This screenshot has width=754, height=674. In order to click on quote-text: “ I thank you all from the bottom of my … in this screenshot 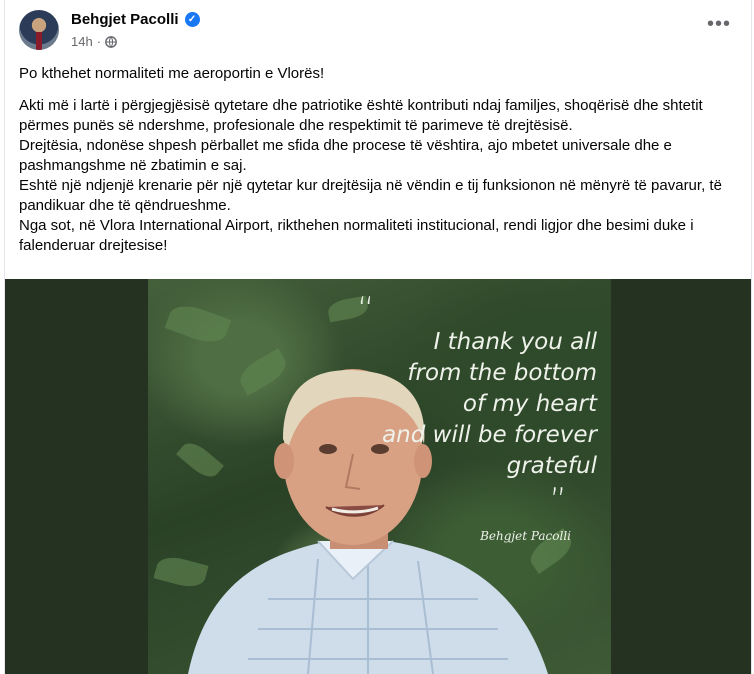, I will do `click(467, 405)`.